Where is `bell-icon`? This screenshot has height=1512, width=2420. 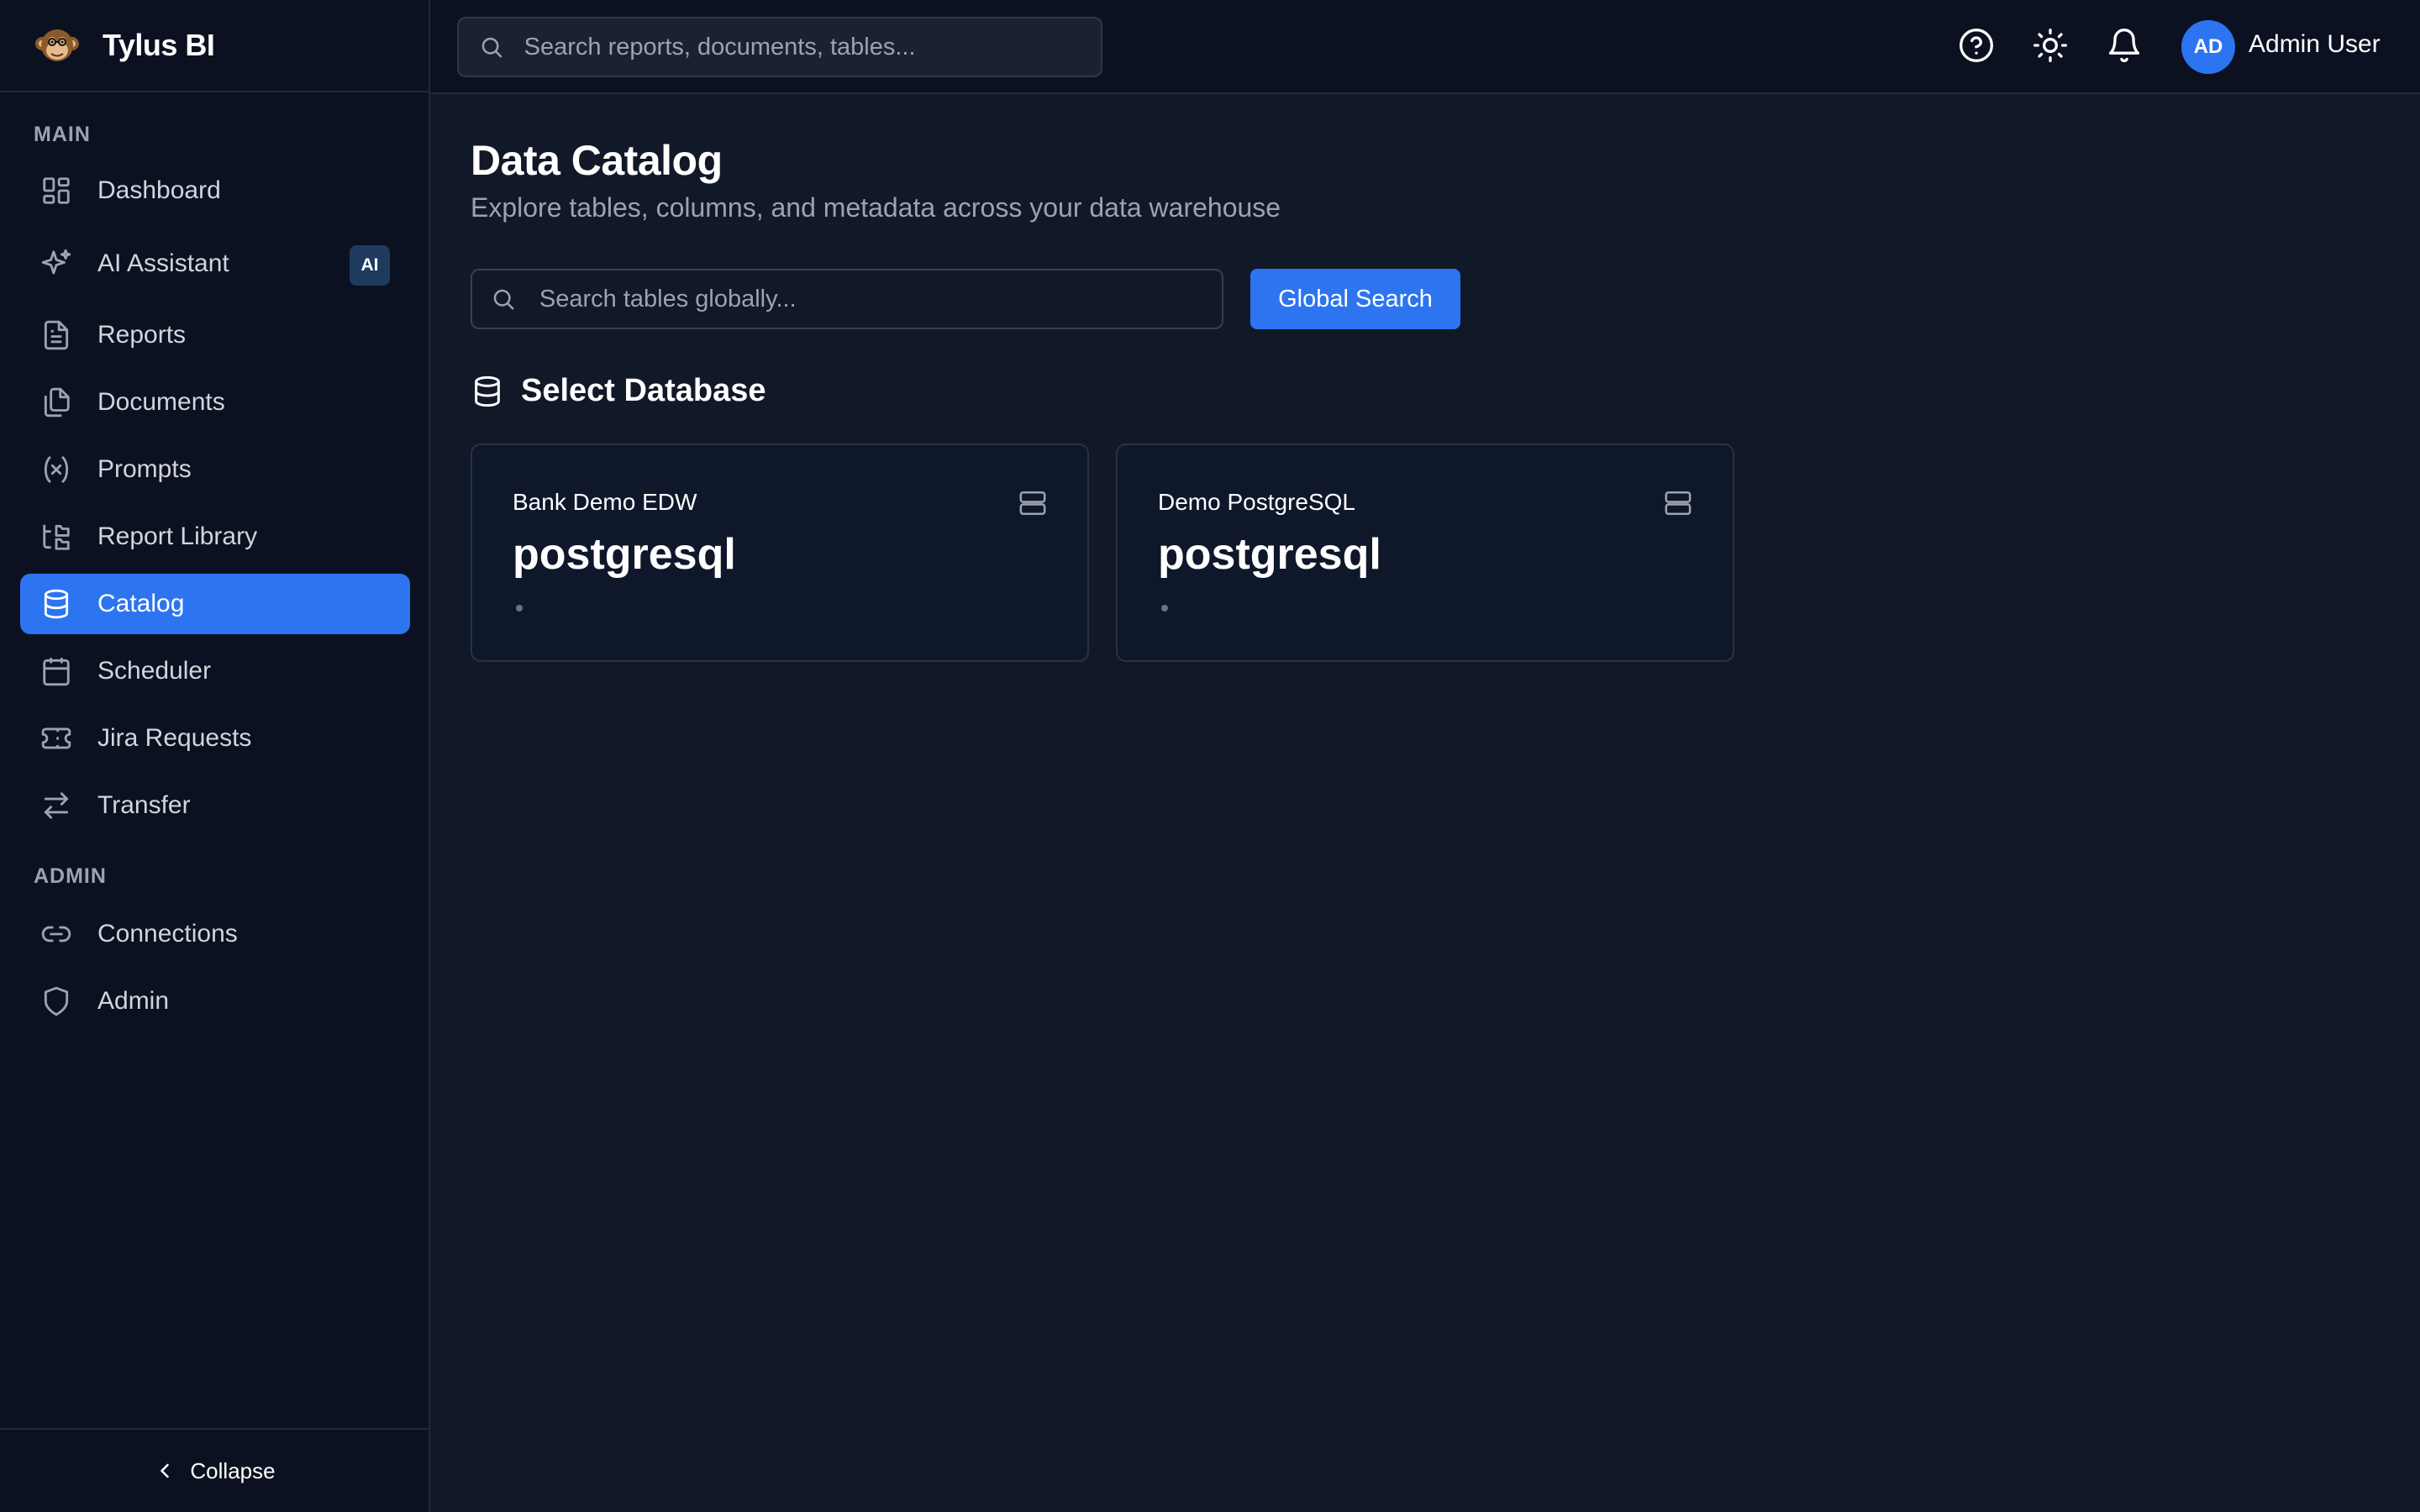 bell-icon is located at coordinates (2124, 45).